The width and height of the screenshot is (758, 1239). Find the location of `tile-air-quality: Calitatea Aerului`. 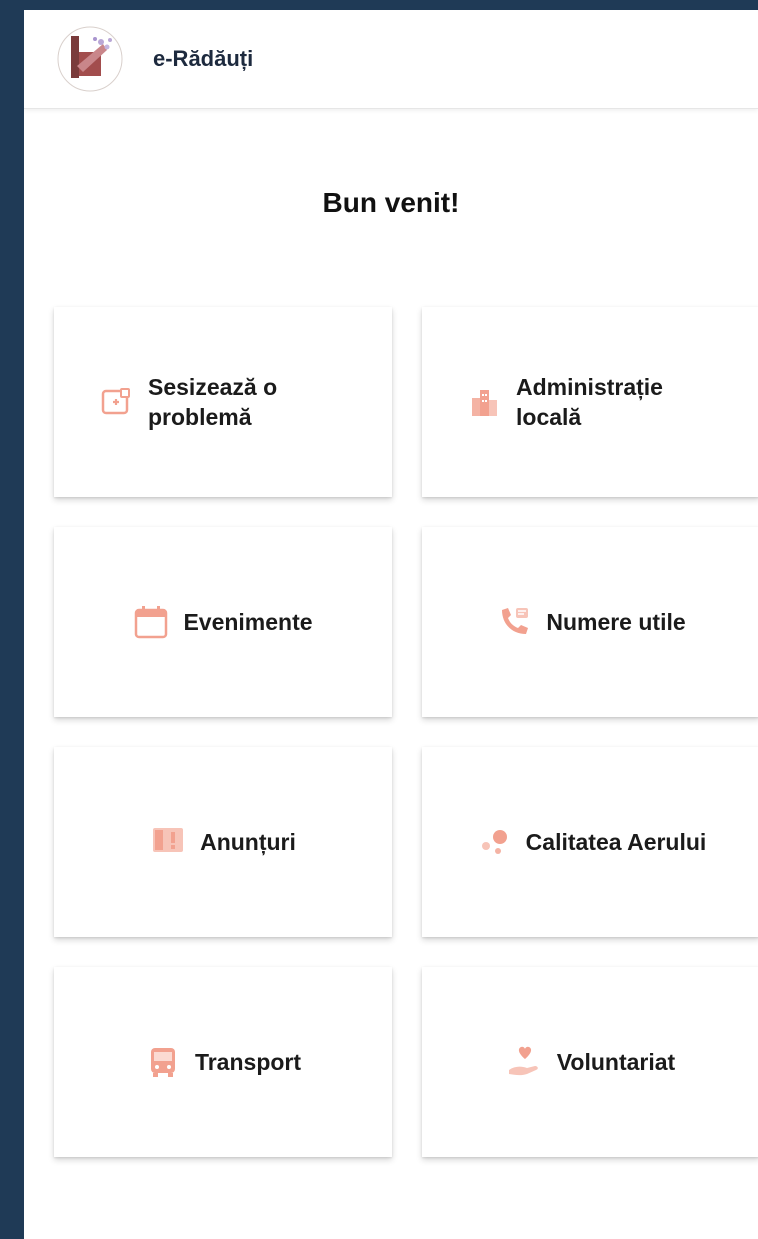

tile-air-quality: Calitatea Aerului is located at coordinates (590, 842).